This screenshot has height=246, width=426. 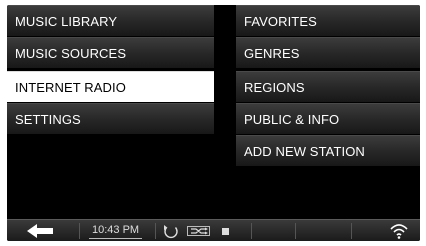 I want to click on back-button, so click(x=41, y=231).